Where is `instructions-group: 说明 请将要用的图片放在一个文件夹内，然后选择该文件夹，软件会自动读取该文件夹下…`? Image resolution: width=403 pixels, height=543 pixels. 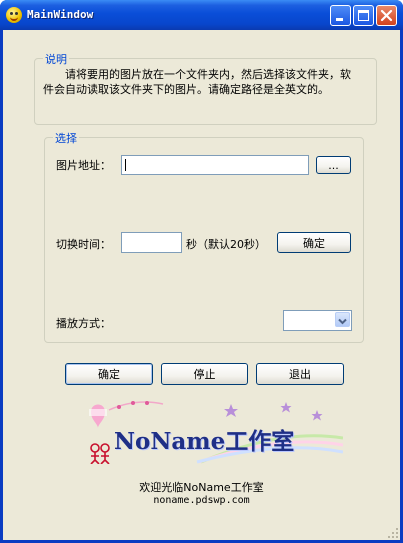 instructions-group: 说明 请将要用的图片放在一个文件夹内，然后选择该文件夹，软件会自动读取该文件夹下… is located at coordinates (205, 88).